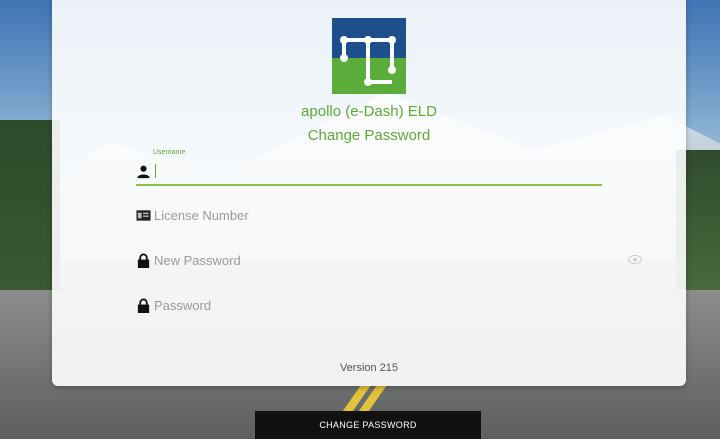 Image resolution: width=720 pixels, height=439 pixels. What do you see at coordinates (169, 152) in the screenshot?
I see `username-floating-label: Username` at bounding box center [169, 152].